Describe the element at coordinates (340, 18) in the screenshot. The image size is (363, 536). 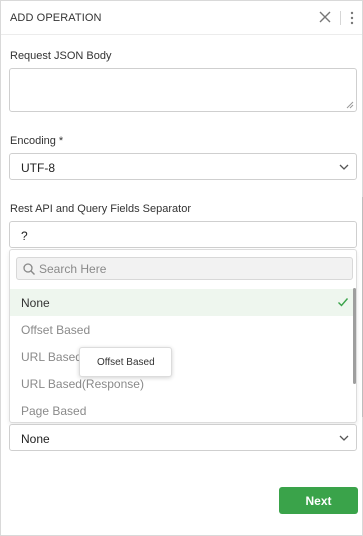
I see `header-divider` at that location.